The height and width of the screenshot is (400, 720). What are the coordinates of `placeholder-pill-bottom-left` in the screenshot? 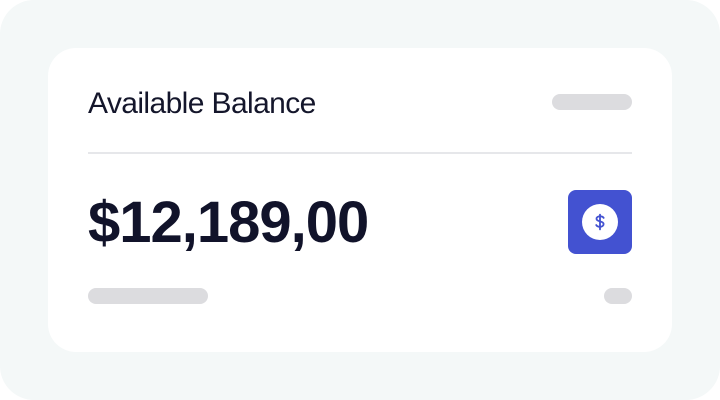 It's located at (148, 296).